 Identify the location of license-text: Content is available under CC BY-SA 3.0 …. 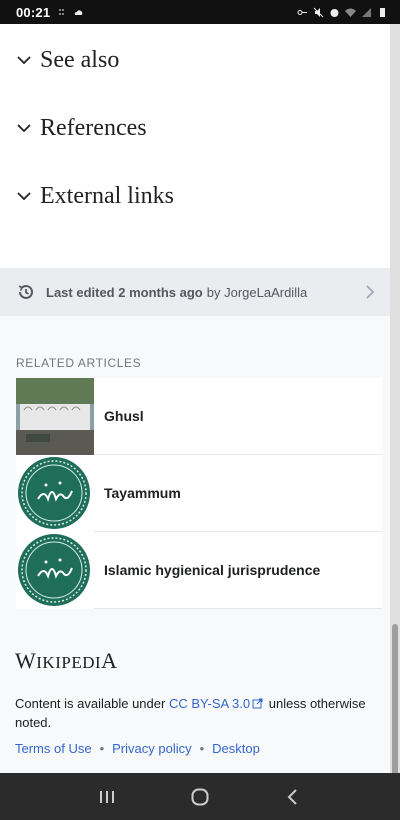
(197, 713).